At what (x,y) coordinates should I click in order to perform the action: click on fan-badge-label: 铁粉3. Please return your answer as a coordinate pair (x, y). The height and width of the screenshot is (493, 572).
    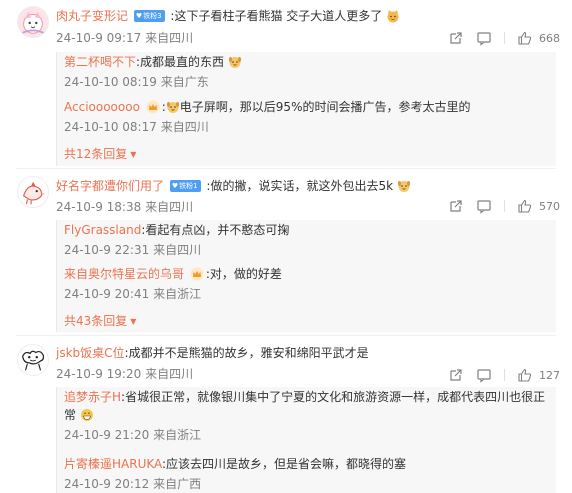
    Looking at the image, I should click on (152, 15).